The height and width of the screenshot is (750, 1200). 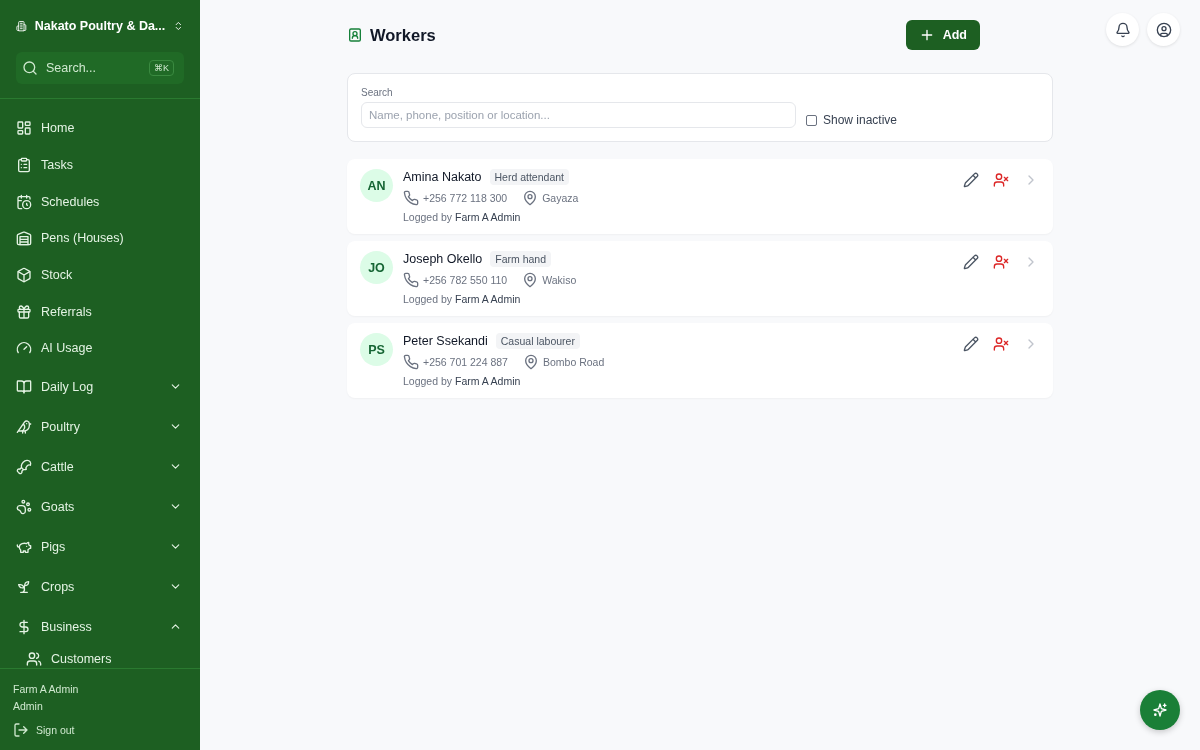 I want to click on sidebar-item: Tasks, so click(x=108, y=165).